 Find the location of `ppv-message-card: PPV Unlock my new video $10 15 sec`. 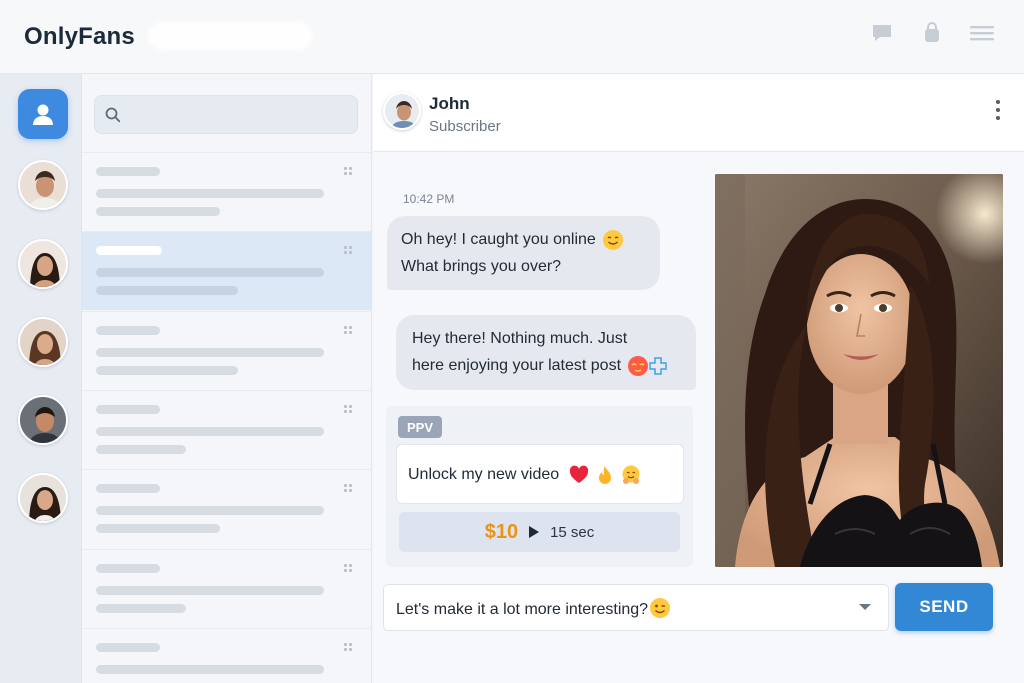

ppv-message-card: PPV Unlock my new video $10 15 sec is located at coordinates (539, 486).